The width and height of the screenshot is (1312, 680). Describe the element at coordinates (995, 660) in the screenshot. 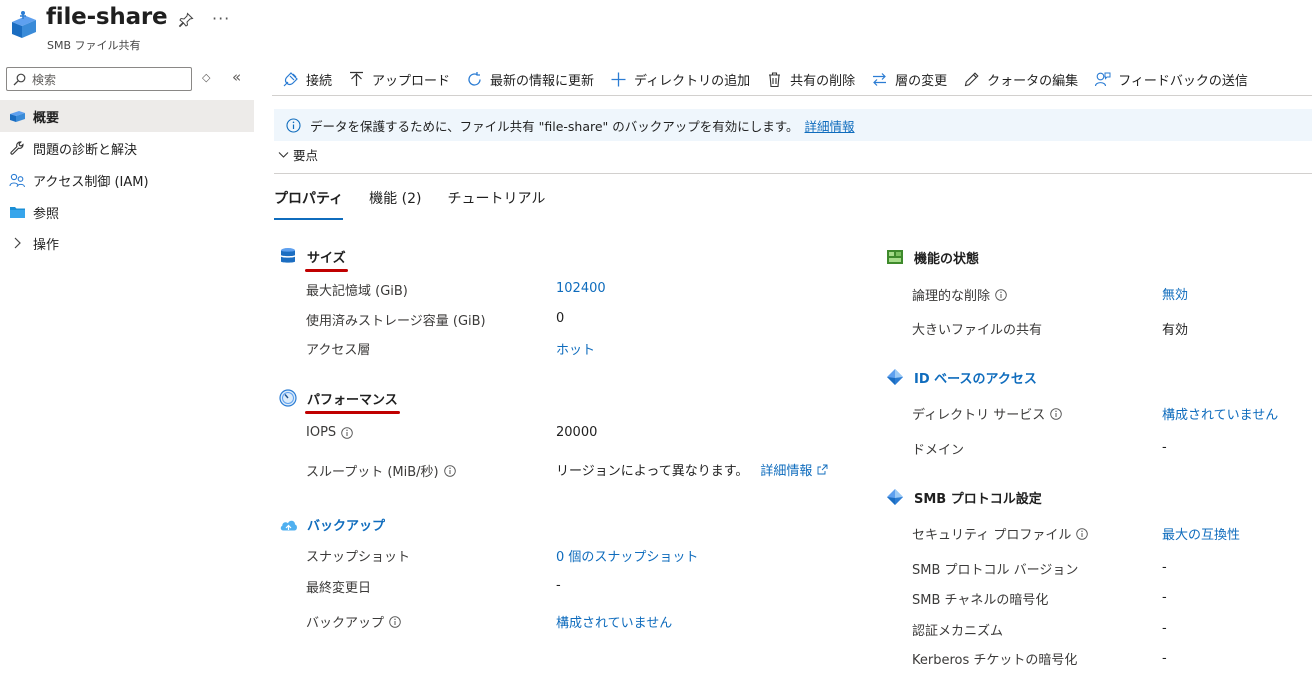

I see `kerberos-encryption-label: Kerberos チケットの暗号化` at that location.